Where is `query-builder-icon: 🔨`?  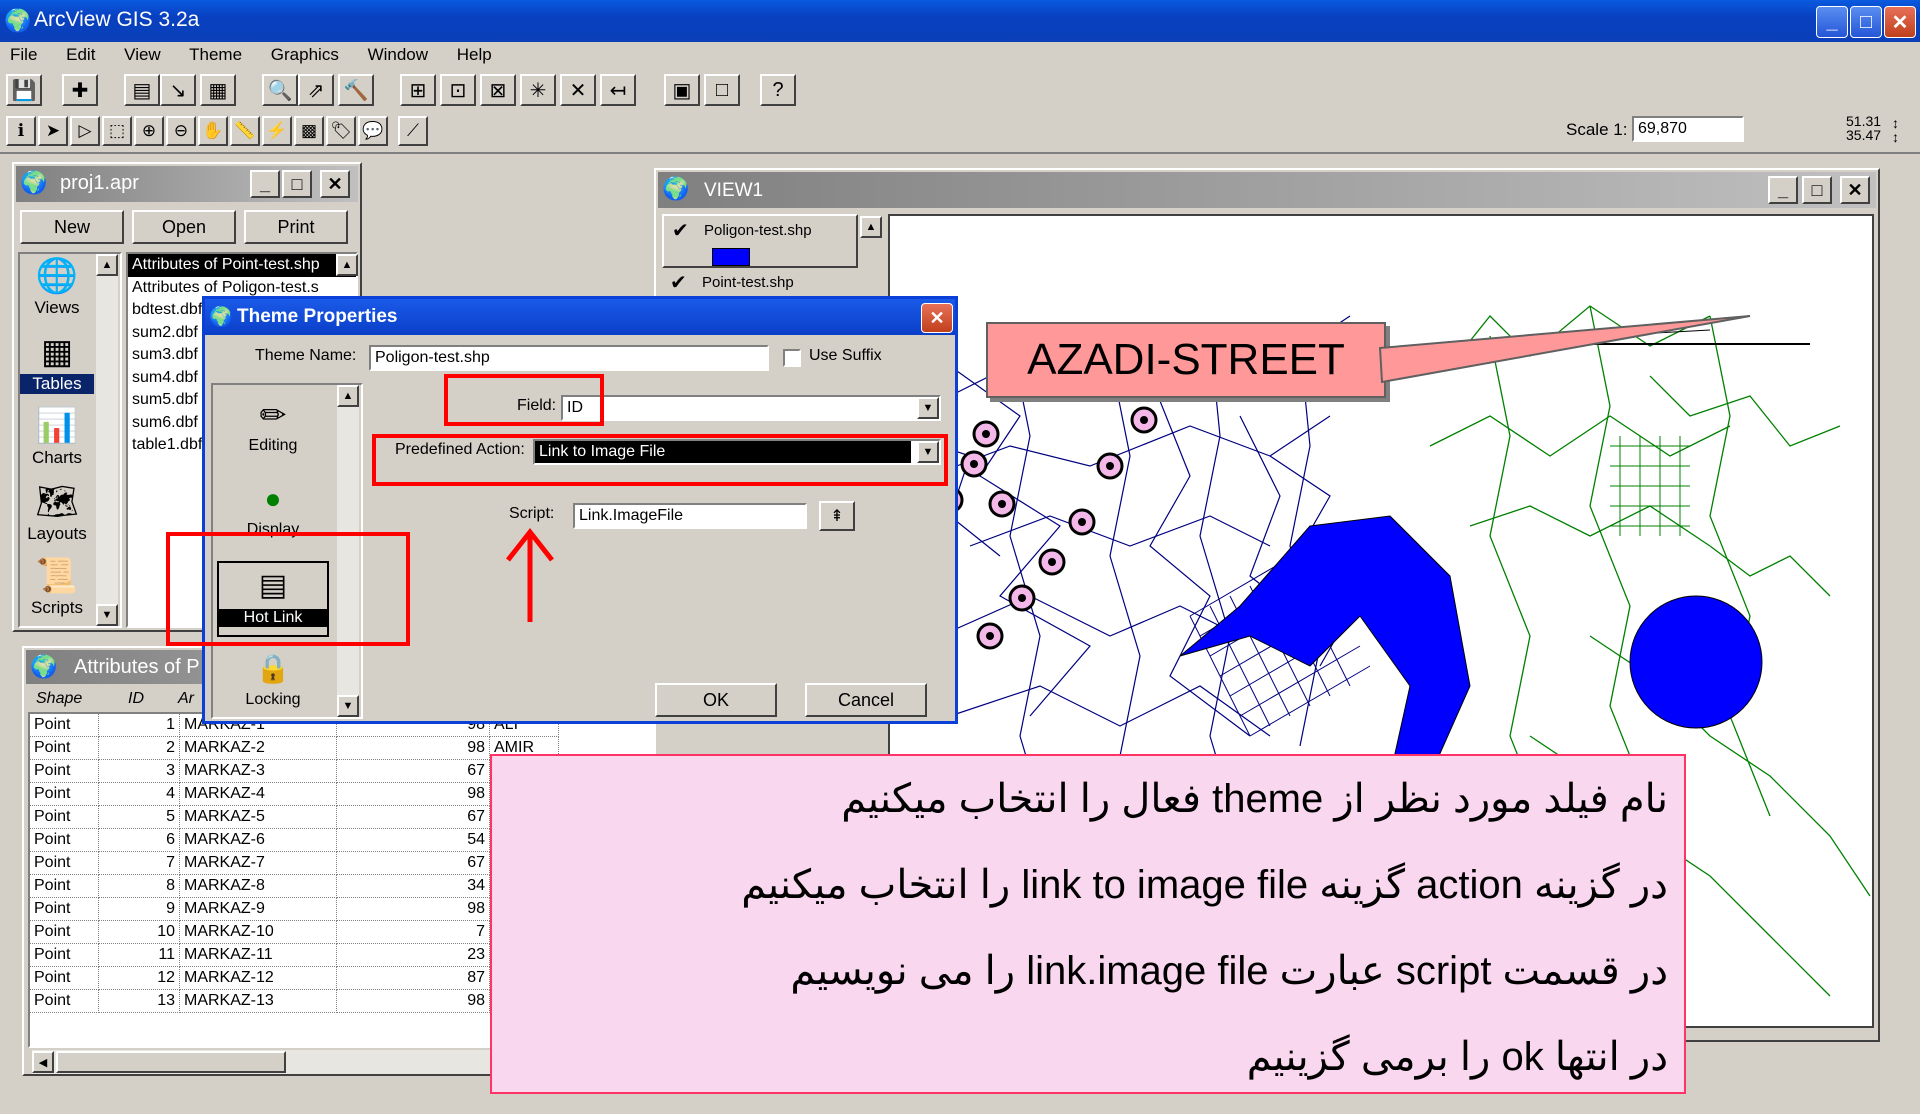
query-builder-icon: 🔨 is located at coordinates (356, 90).